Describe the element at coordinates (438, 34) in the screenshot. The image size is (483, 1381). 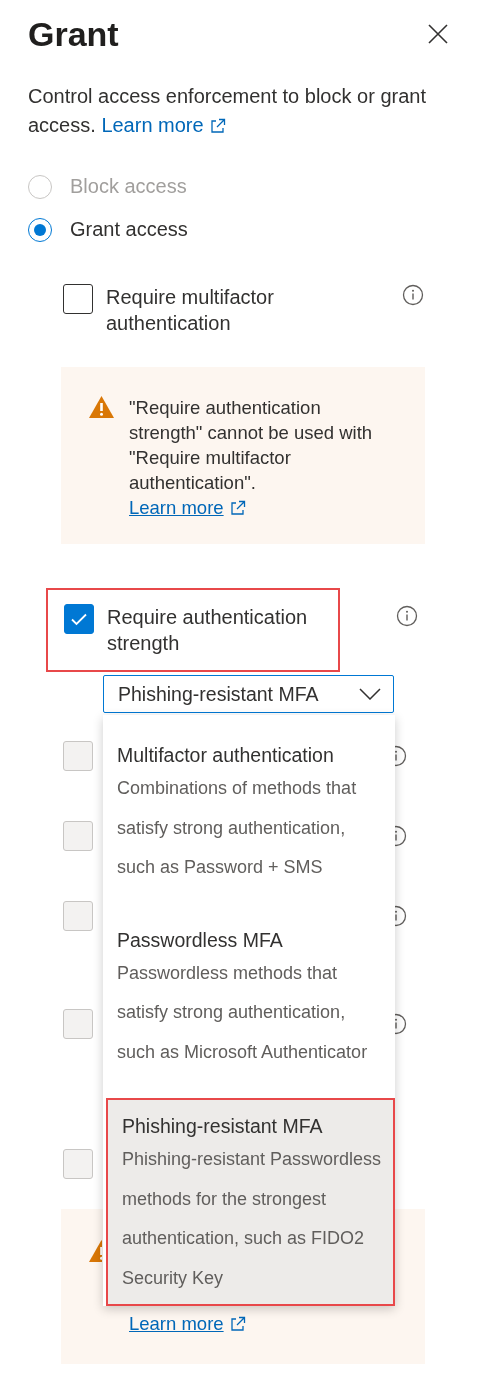
I see `close-icon` at that location.